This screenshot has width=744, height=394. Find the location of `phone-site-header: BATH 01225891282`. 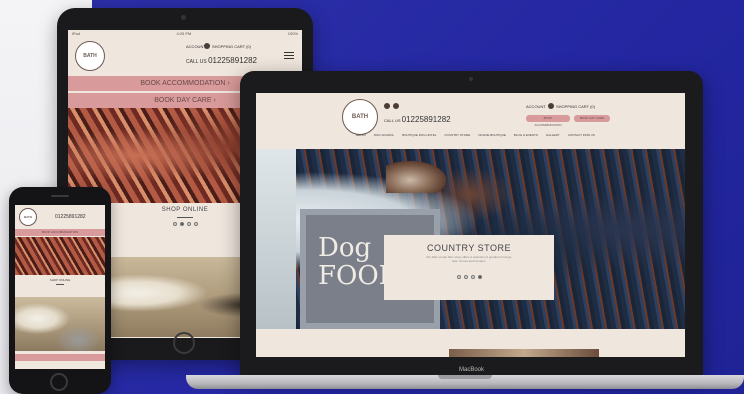

phone-site-header: BATH 01225891282 is located at coordinates (60, 217).